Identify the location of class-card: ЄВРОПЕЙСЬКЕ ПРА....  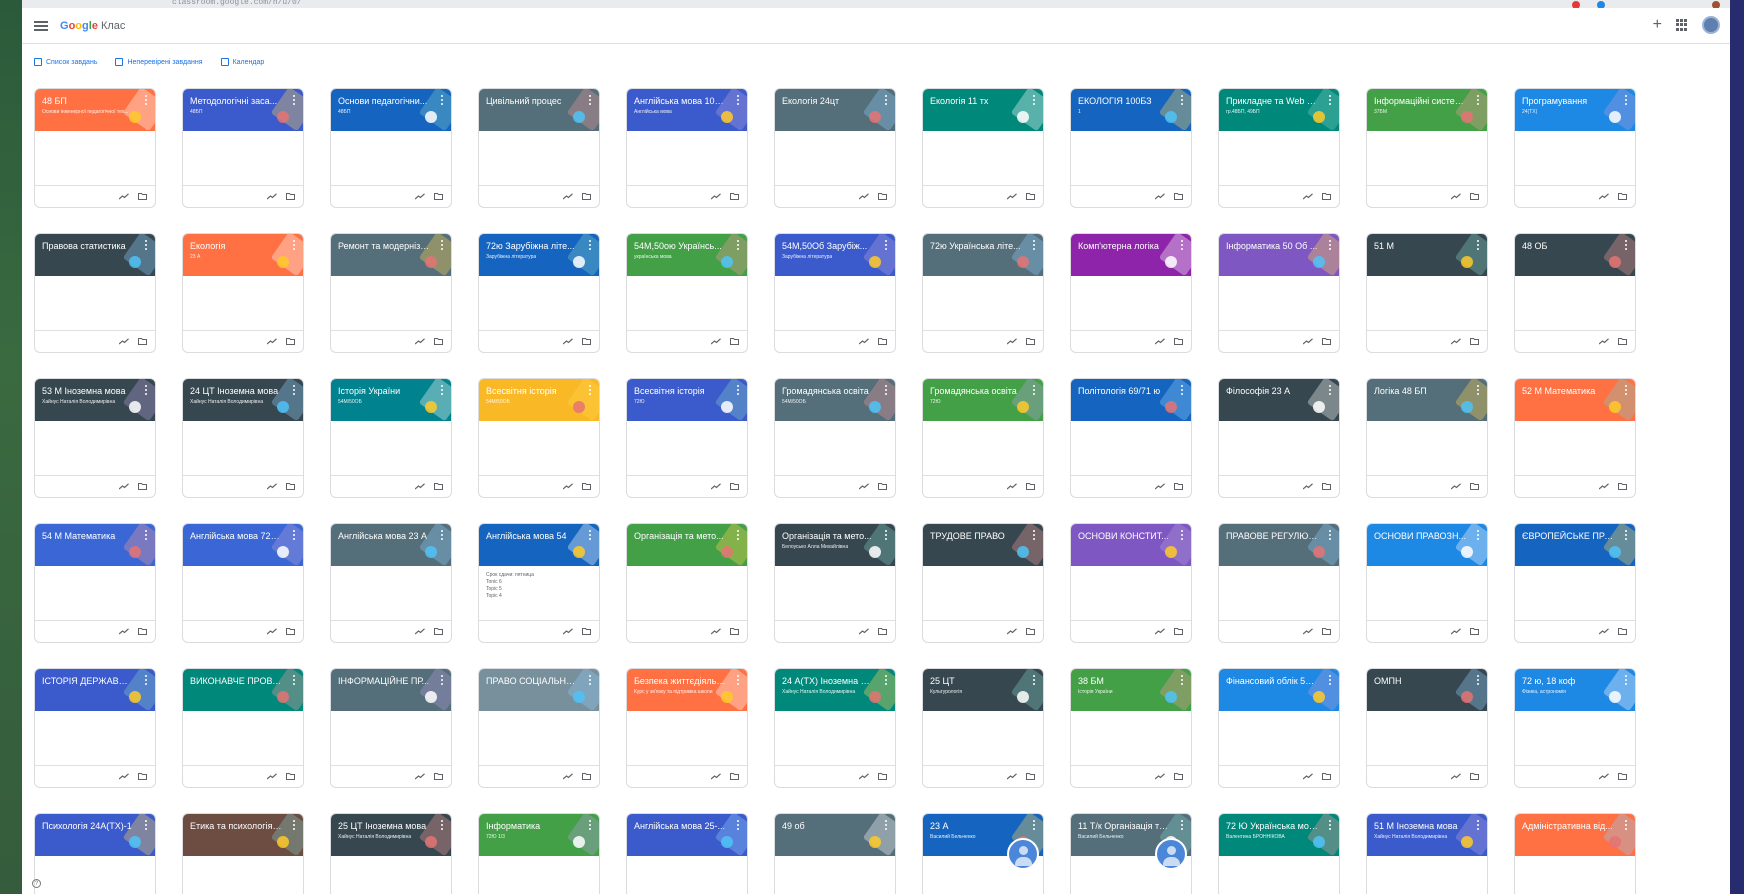
(1575, 583).